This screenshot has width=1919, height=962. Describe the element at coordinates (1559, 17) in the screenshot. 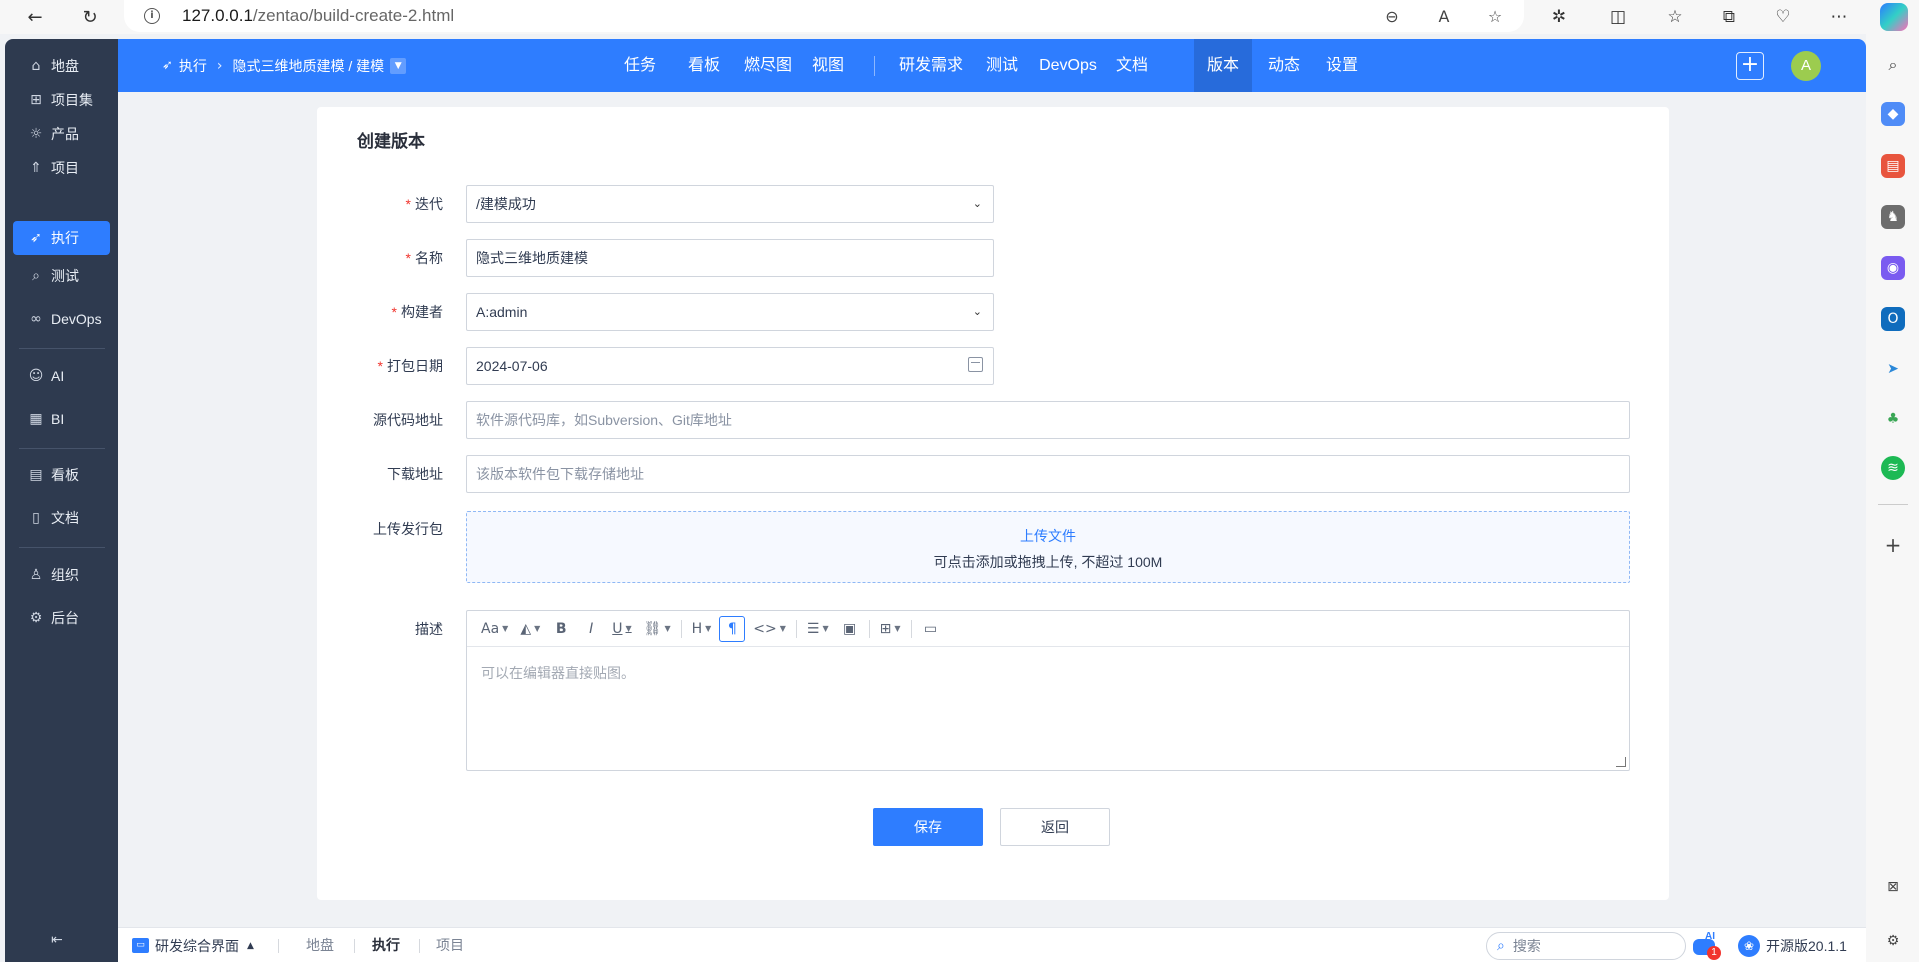

I see `extensions-icon: ✲` at that location.